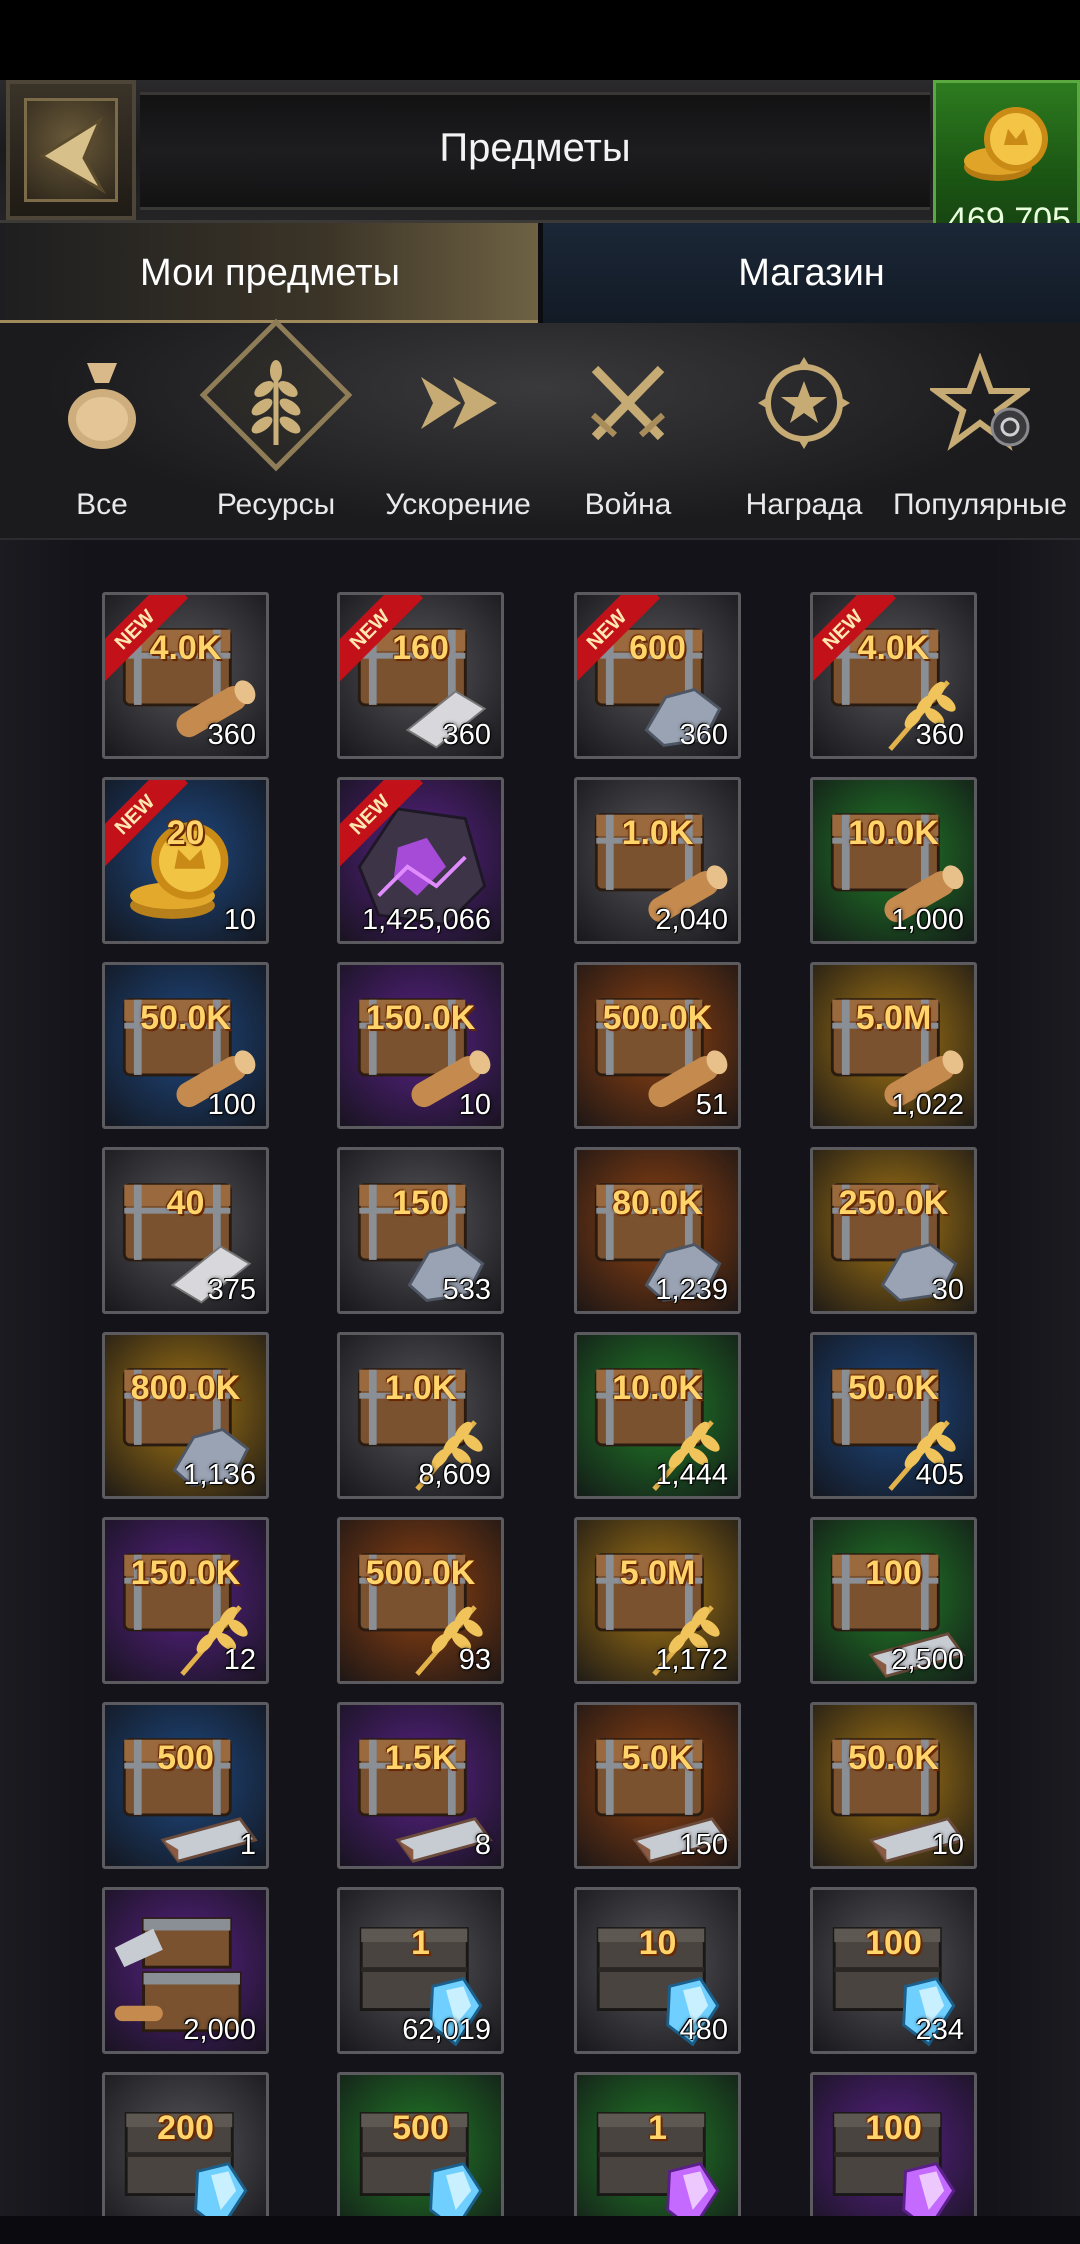 This screenshot has width=1080, height=2244. I want to click on item-slot: 5.0M 1,022, so click(893, 1045).